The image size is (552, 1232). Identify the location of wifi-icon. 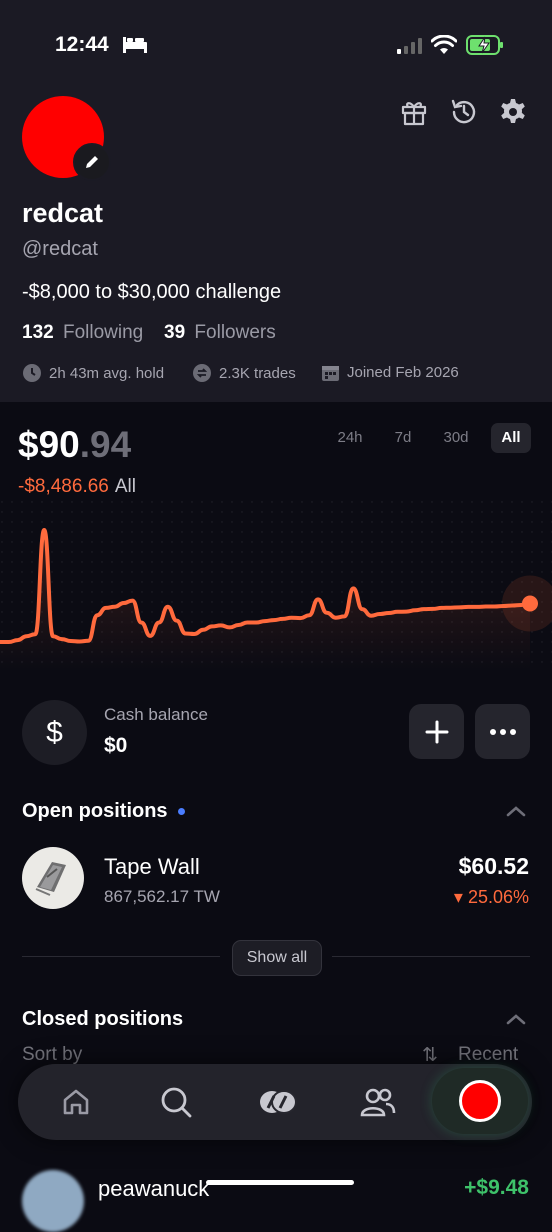
(444, 47).